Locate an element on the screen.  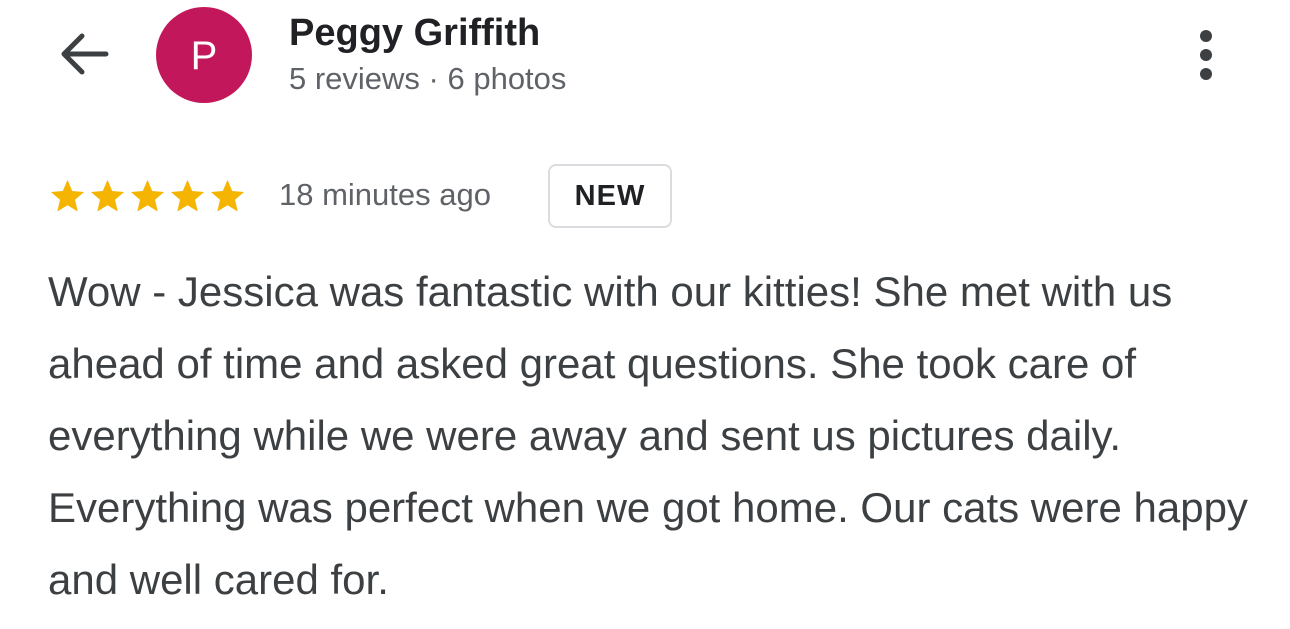
reviewer-meta: 5 reviews · 6 photos is located at coordinates (428, 78).